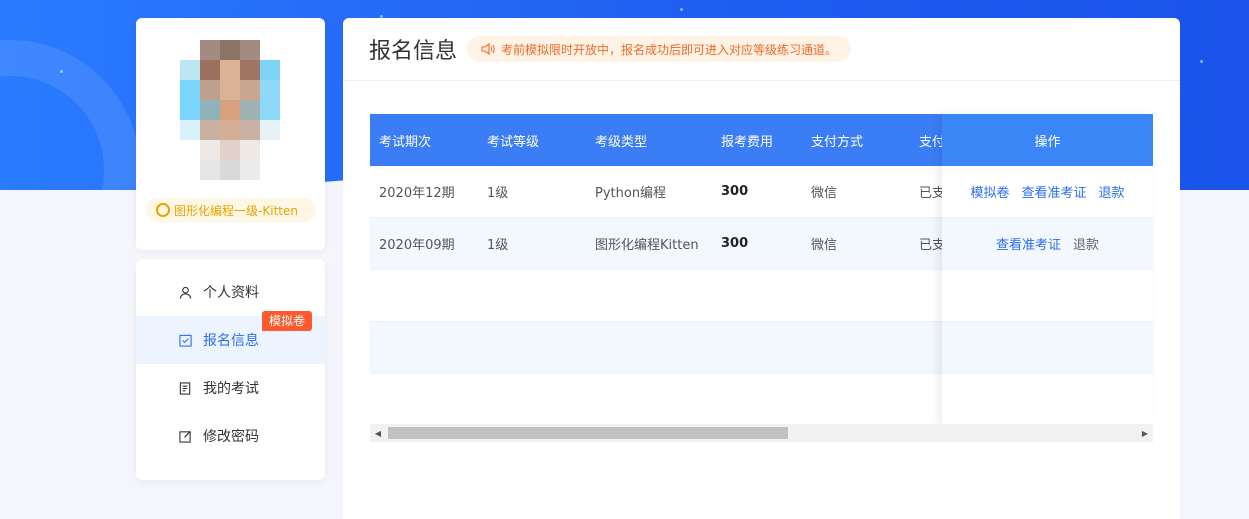  What do you see at coordinates (417, 193) in the screenshot?
I see `cell-period: 2020年12期` at bounding box center [417, 193].